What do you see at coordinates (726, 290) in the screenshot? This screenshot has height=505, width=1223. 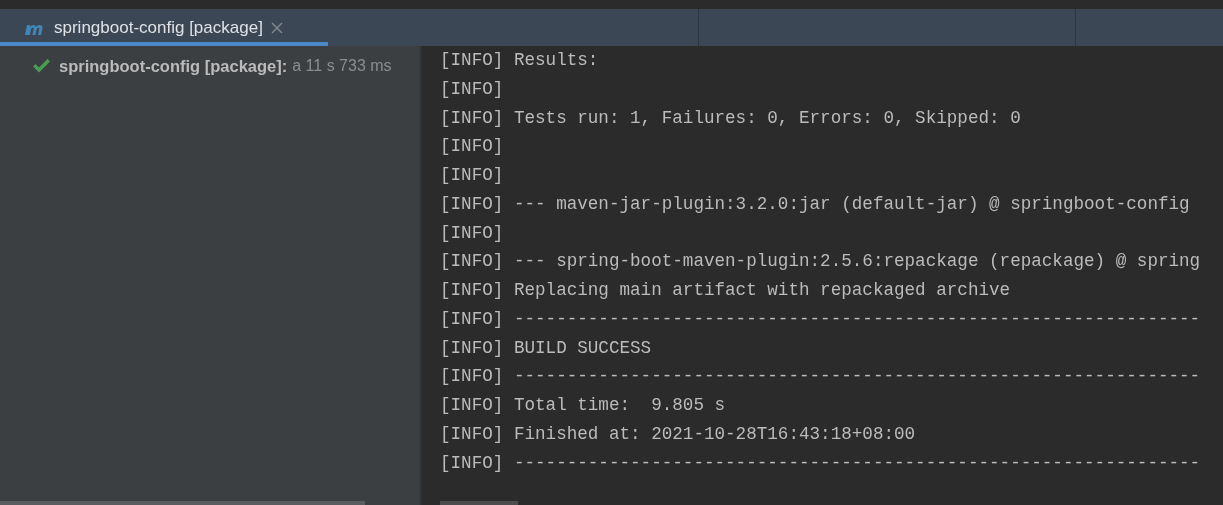 I see `console-line: [INFO] Replacing main artifact with repackaged archive` at bounding box center [726, 290].